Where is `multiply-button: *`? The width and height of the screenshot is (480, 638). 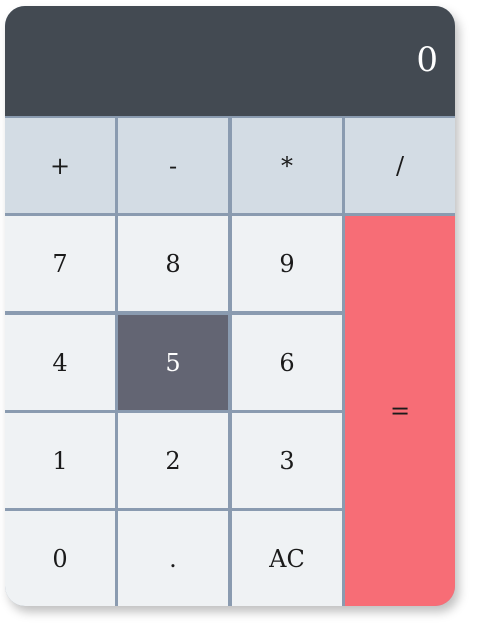 multiply-button: * is located at coordinates (287, 165).